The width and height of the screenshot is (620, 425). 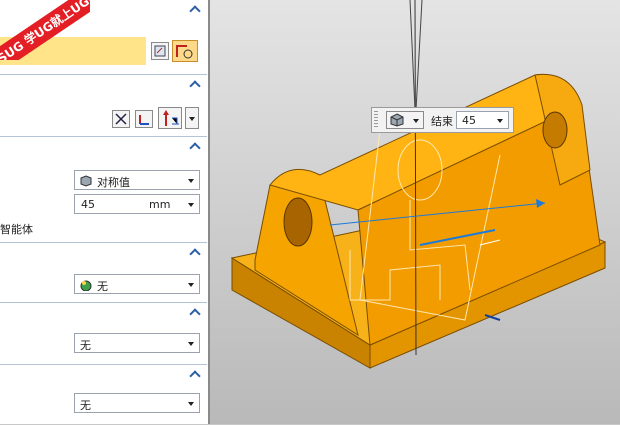 I want to click on smart-body-label: 智能体, so click(x=16, y=229).